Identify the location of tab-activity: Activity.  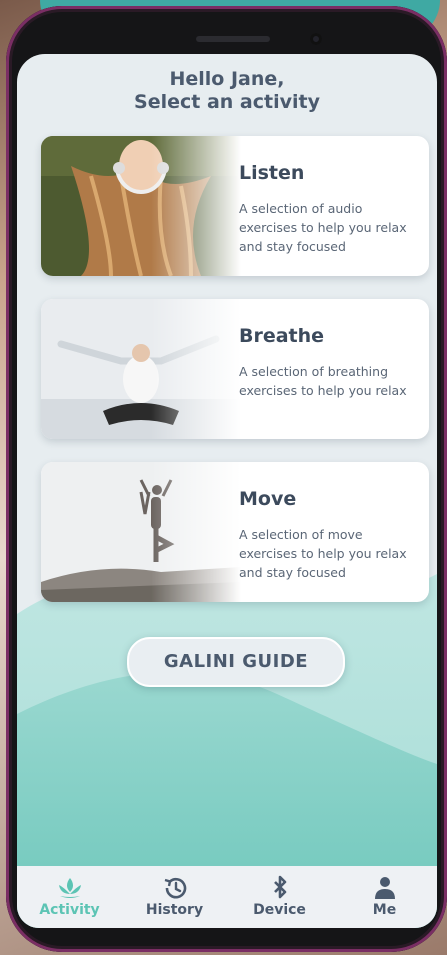
(69, 897).